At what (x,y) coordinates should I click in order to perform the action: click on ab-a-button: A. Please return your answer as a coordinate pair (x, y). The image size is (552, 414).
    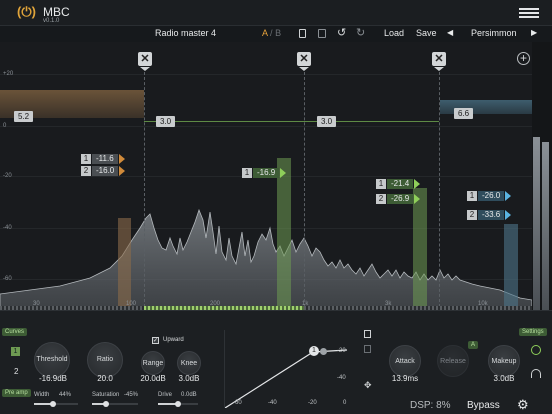
    Looking at the image, I should click on (265, 33).